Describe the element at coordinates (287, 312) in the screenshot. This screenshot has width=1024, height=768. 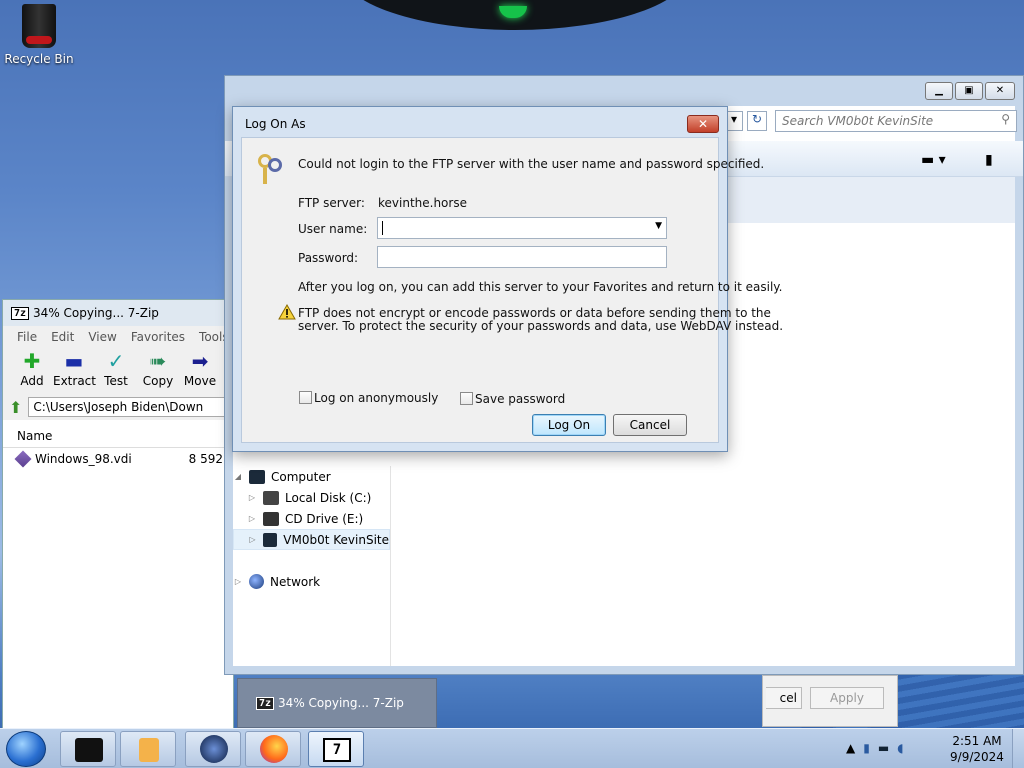
I see `warning-icon` at that location.